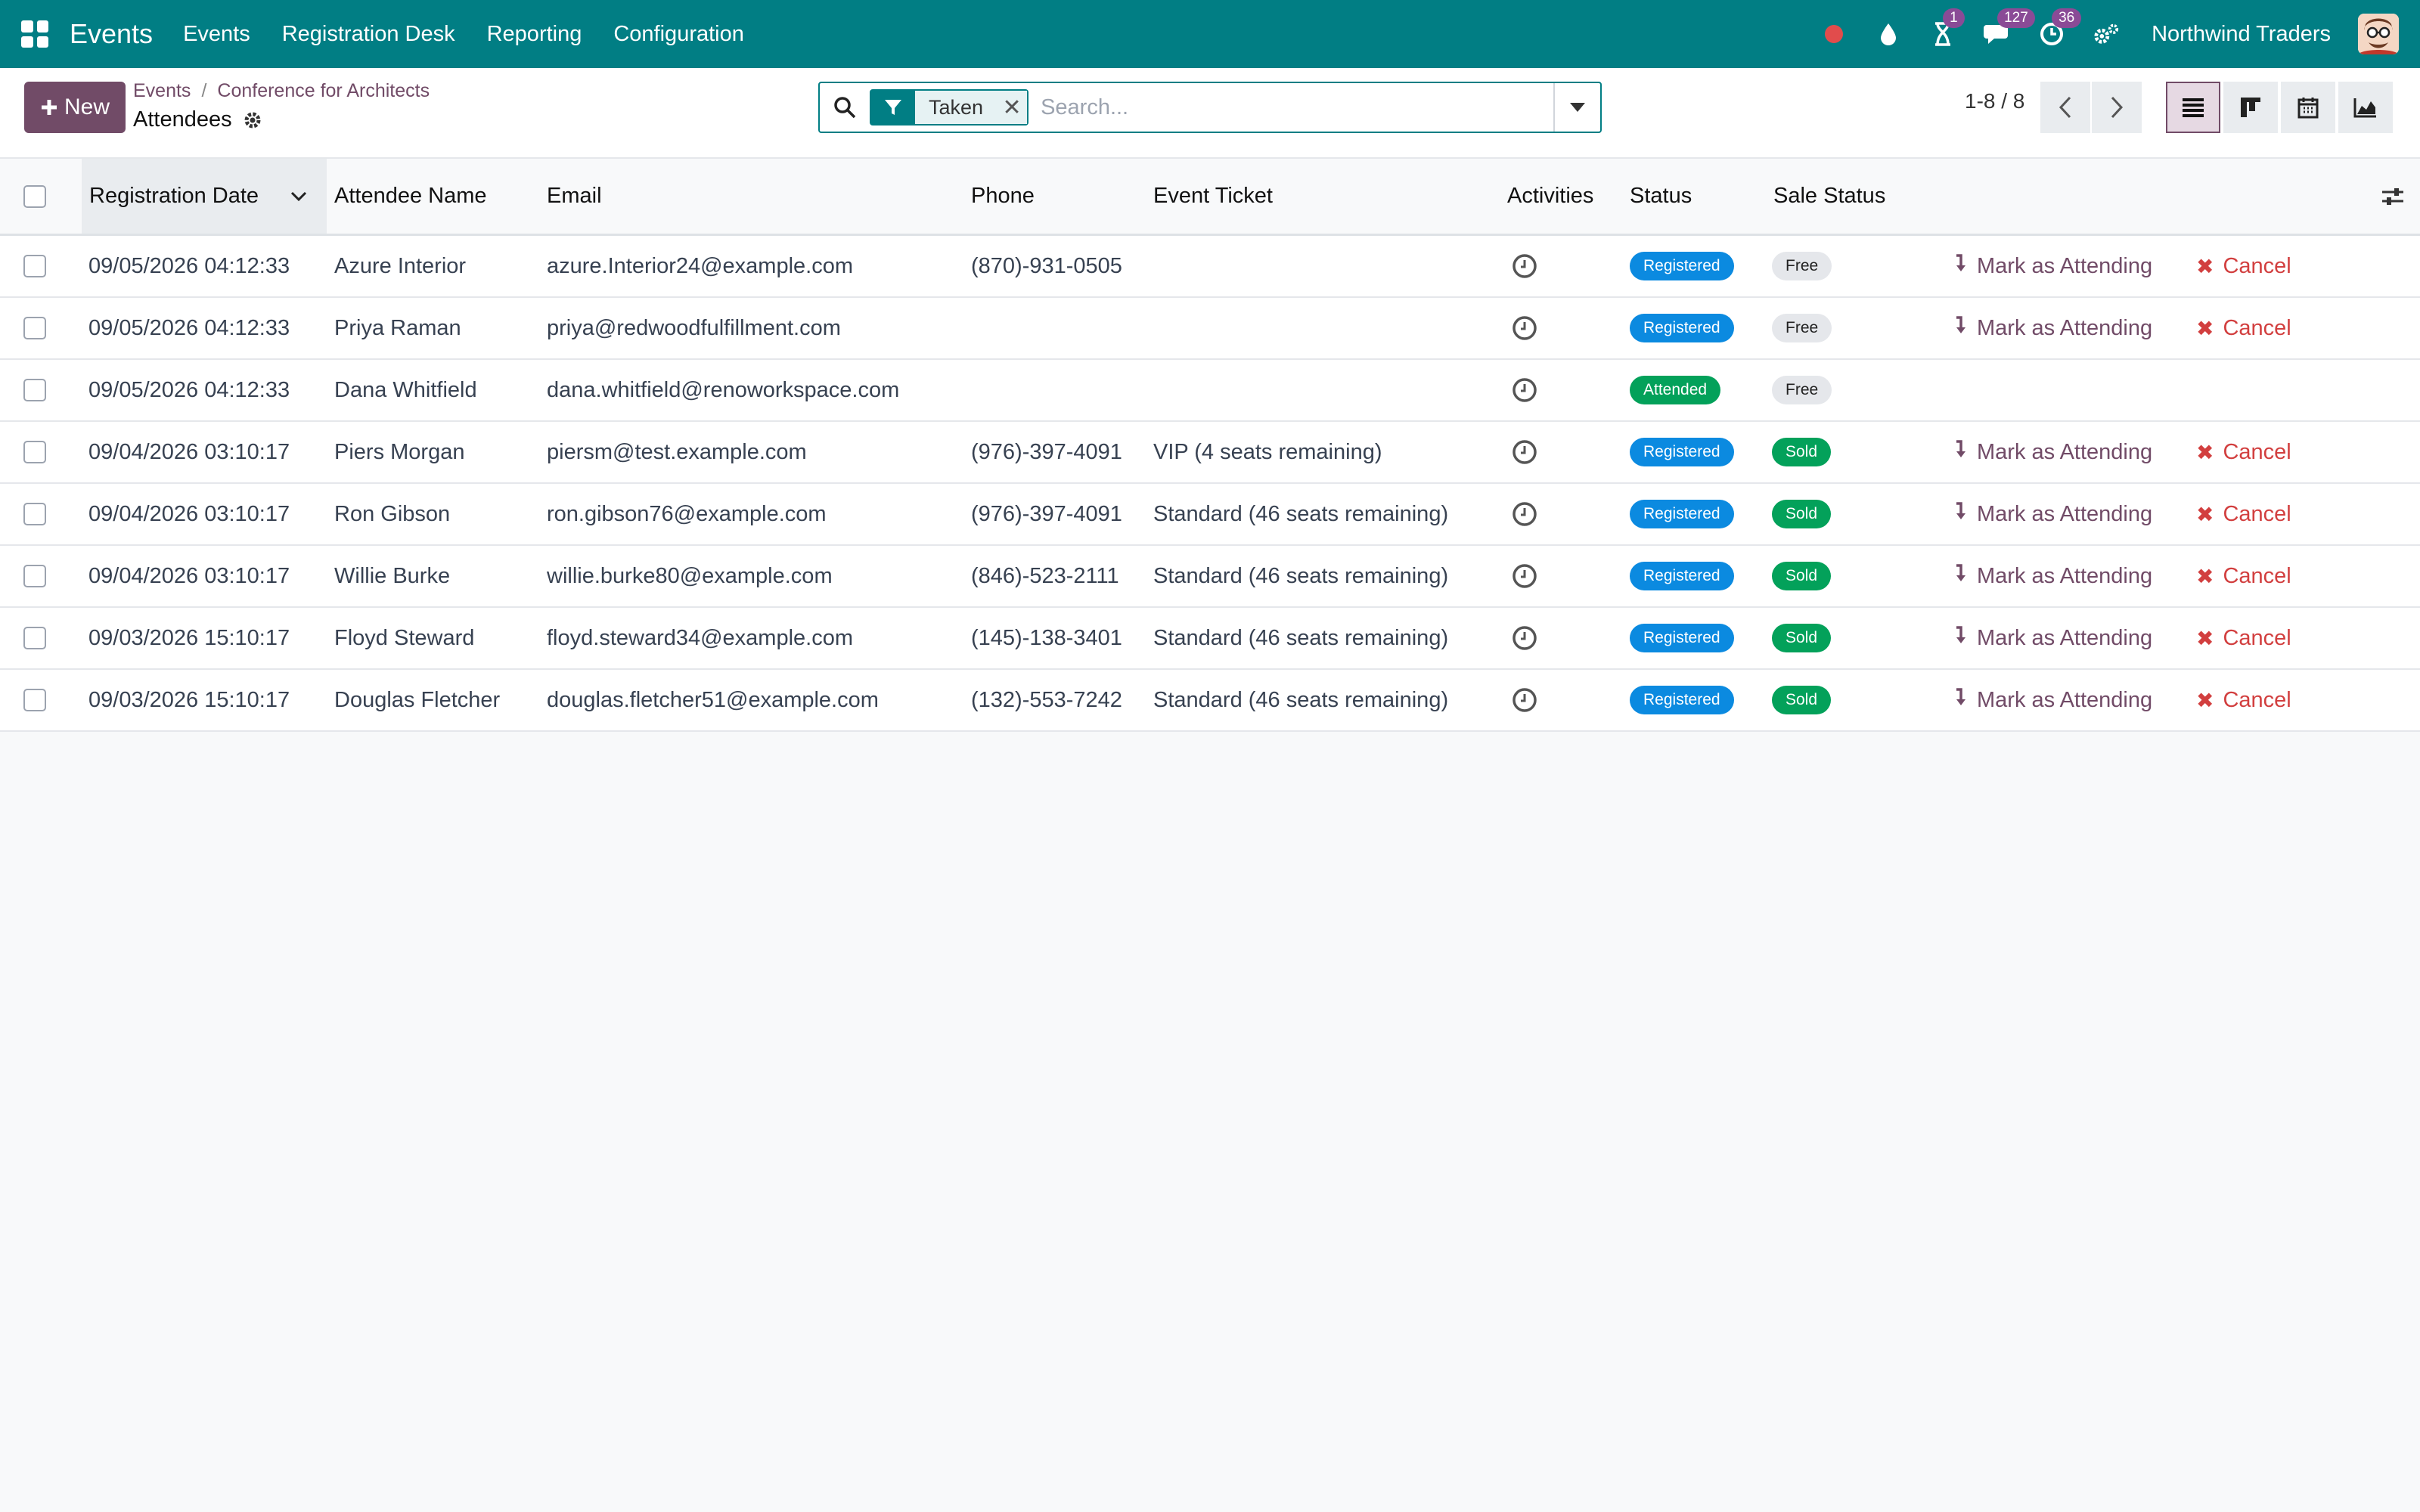 The height and width of the screenshot is (1512, 2420). I want to click on company-name: Northwind Traders, so click(2241, 34).